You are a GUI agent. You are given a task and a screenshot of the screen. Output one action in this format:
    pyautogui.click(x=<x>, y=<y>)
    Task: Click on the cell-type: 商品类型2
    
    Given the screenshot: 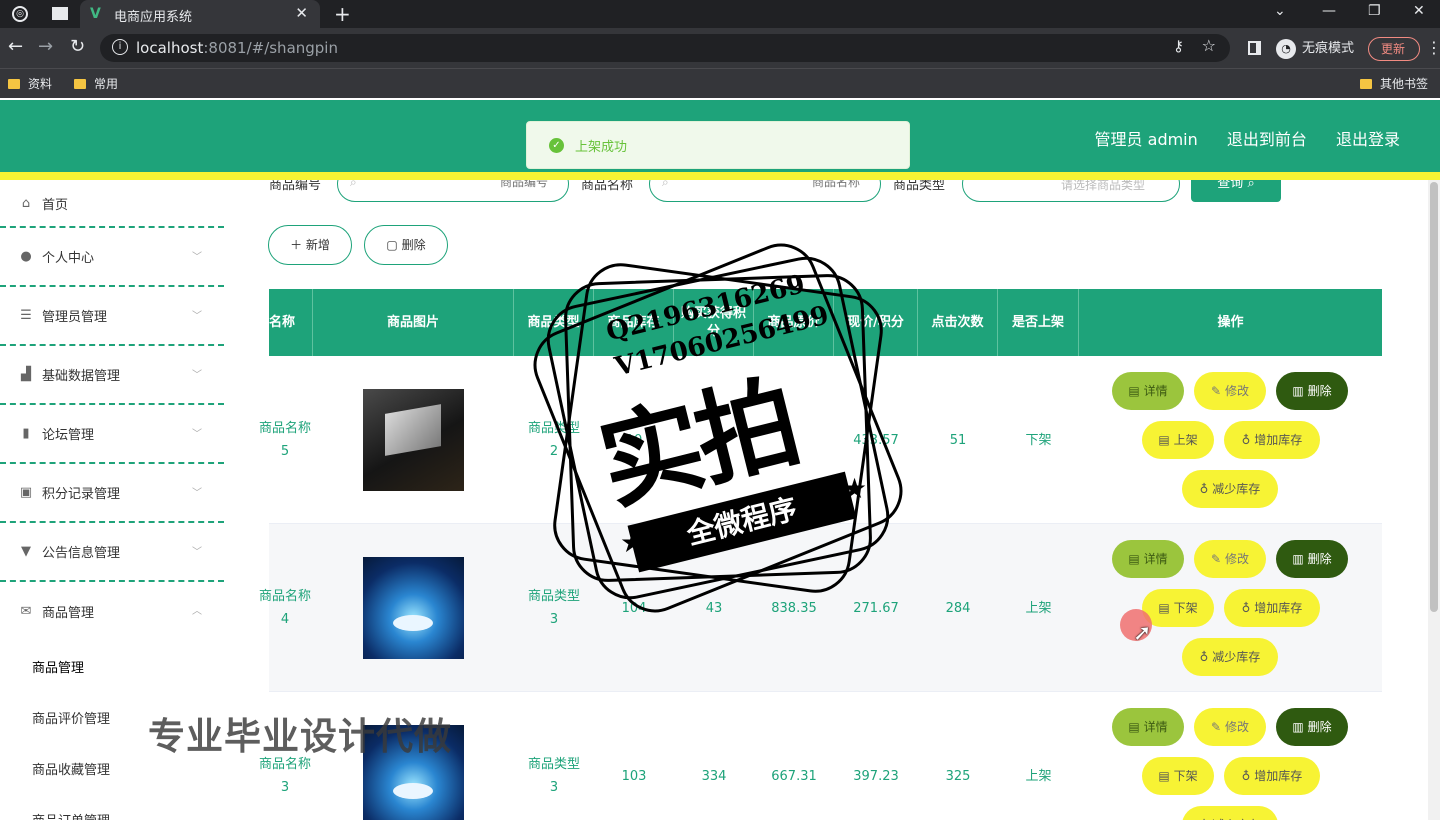 What is the action you would take?
    pyautogui.click(x=553, y=440)
    